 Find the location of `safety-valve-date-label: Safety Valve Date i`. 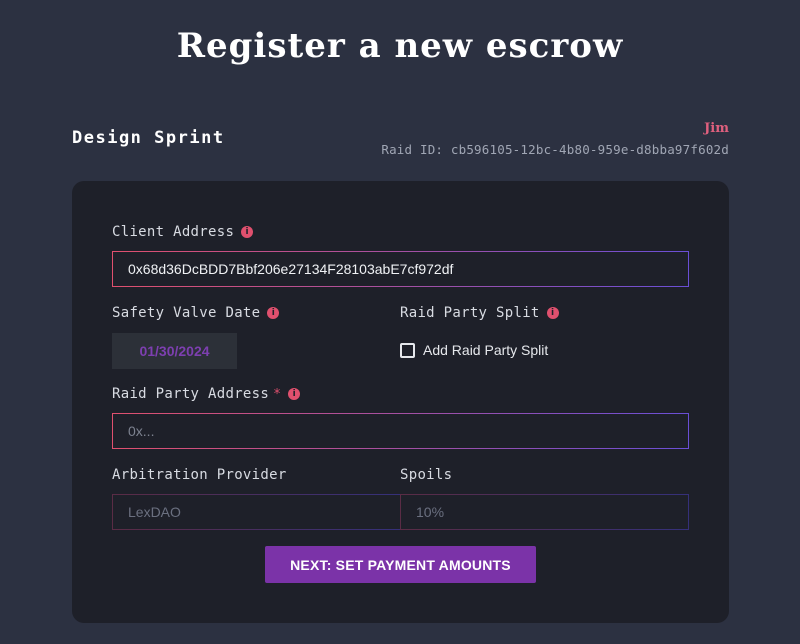

safety-valve-date-label: Safety Valve Date i is located at coordinates (196, 313).